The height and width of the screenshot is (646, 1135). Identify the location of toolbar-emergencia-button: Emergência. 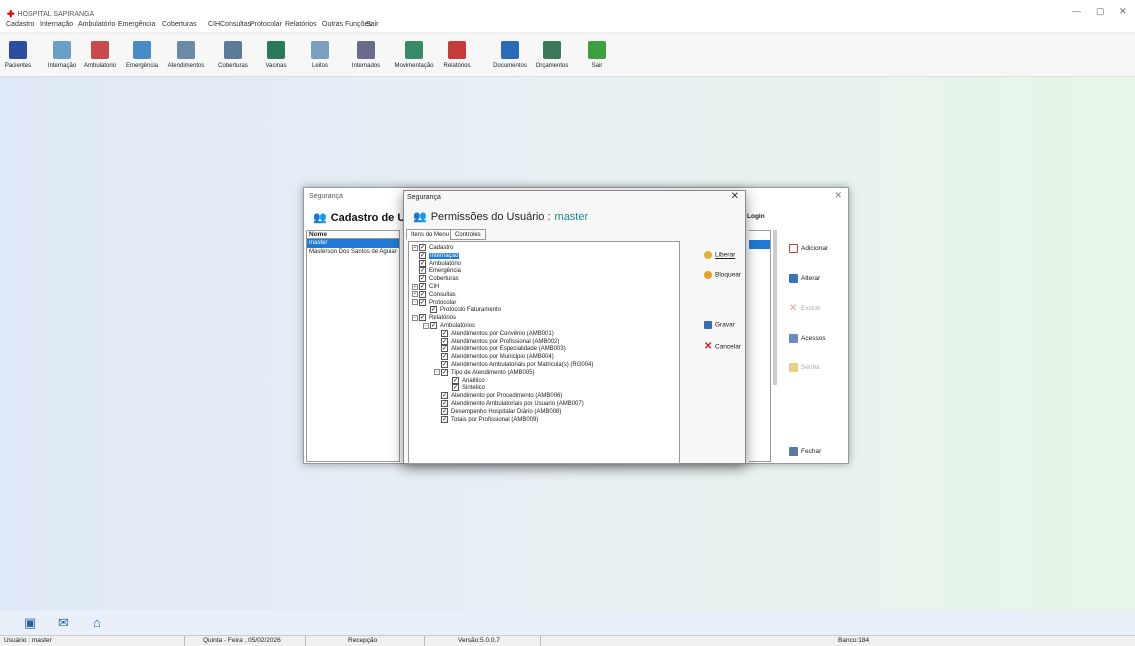
(142, 55).